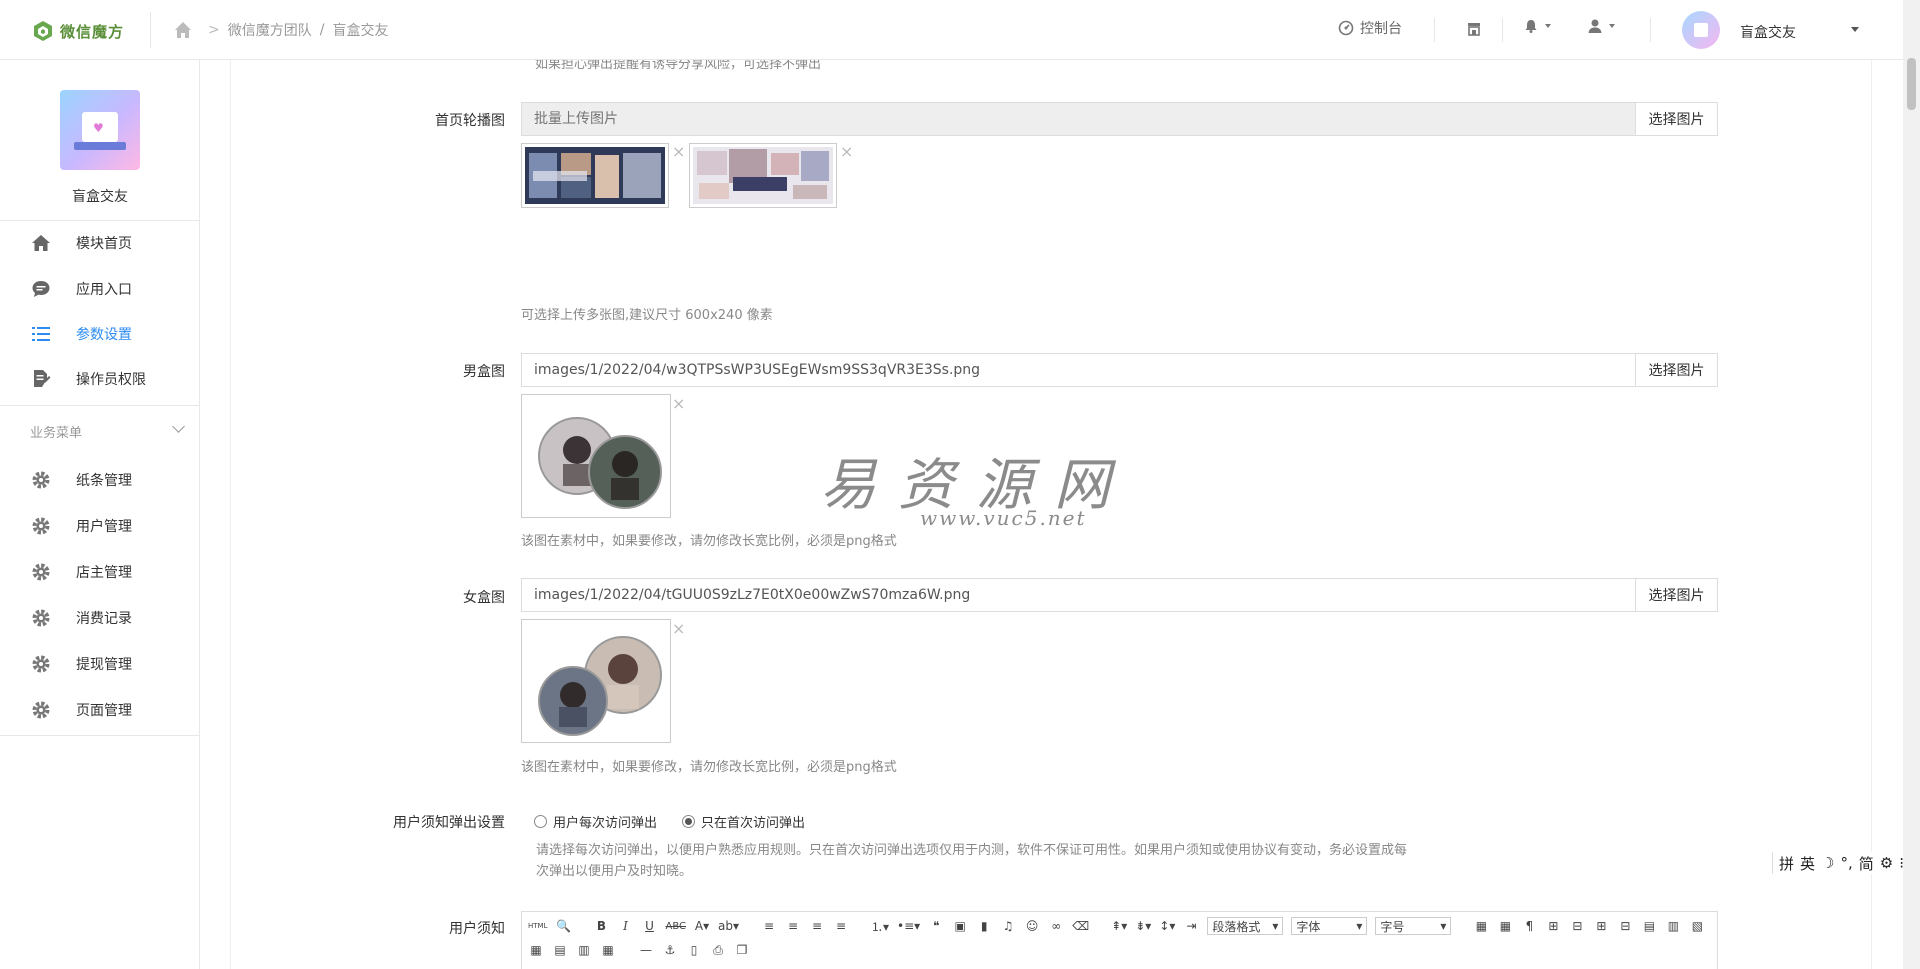 This screenshot has width=1920, height=969. I want to click on ime-pinyin-label: 拼, so click(1786, 863).